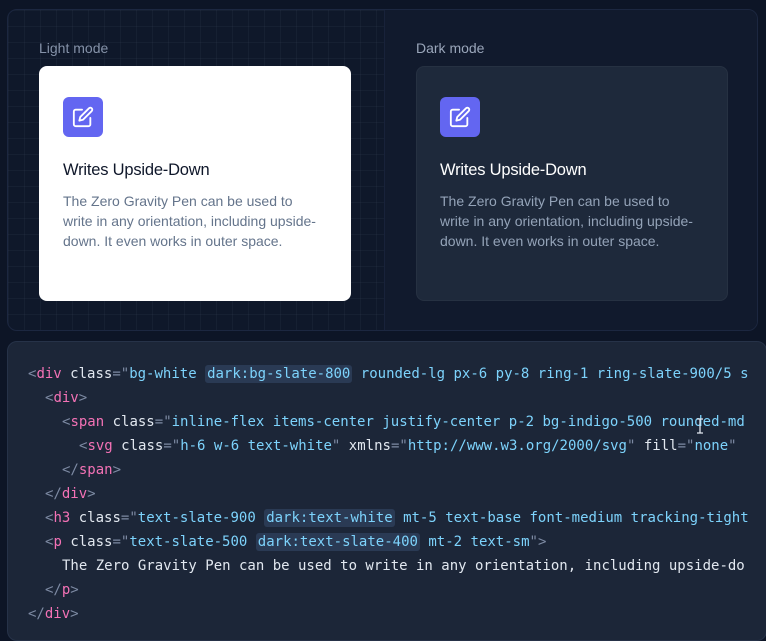 Image resolution: width=766 pixels, height=641 pixels. Describe the element at coordinates (450, 48) in the screenshot. I see `dark-mode-label: Dark mode` at that location.